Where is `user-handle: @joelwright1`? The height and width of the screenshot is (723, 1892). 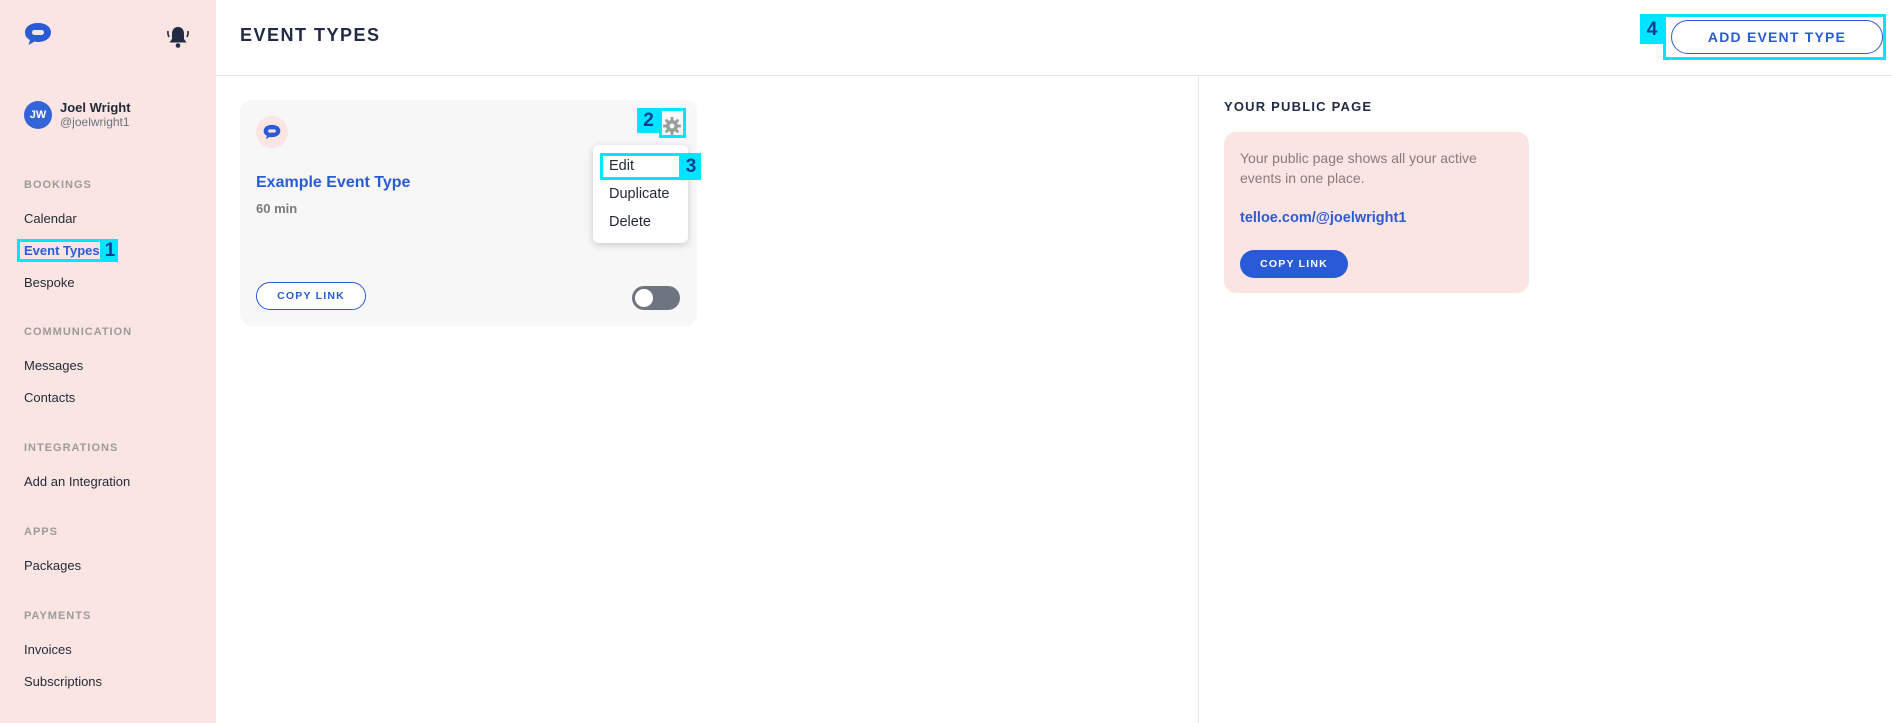 user-handle: @joelwright1 is located at coordinates (95, 122).